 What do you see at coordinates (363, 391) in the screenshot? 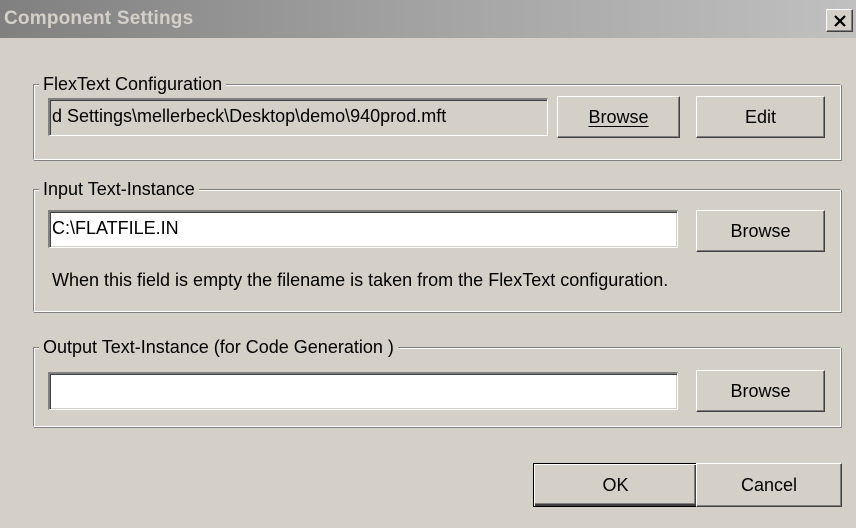
I see `output-text-instance-field` at bounding box center [363, 391].